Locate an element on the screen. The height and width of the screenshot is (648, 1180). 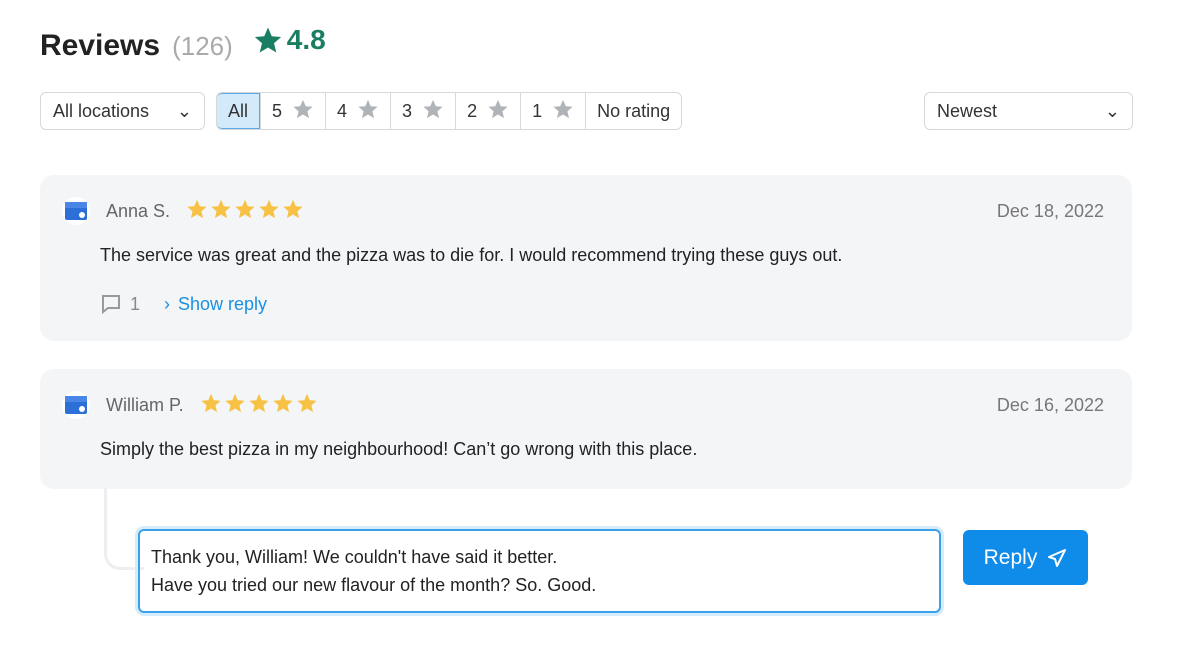
rating-filter-no-rating: No rating is located at coordinates (633, 111).